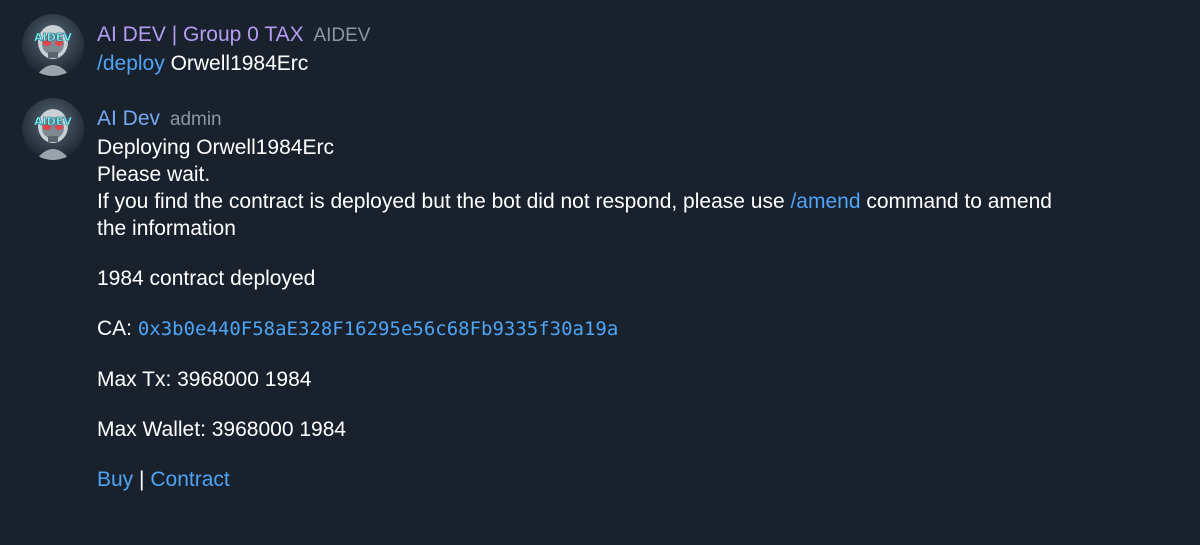  Describe the element at coordinates (131, 63) in the screenshot. I see `deploy-command-link: /deploy` at that location.